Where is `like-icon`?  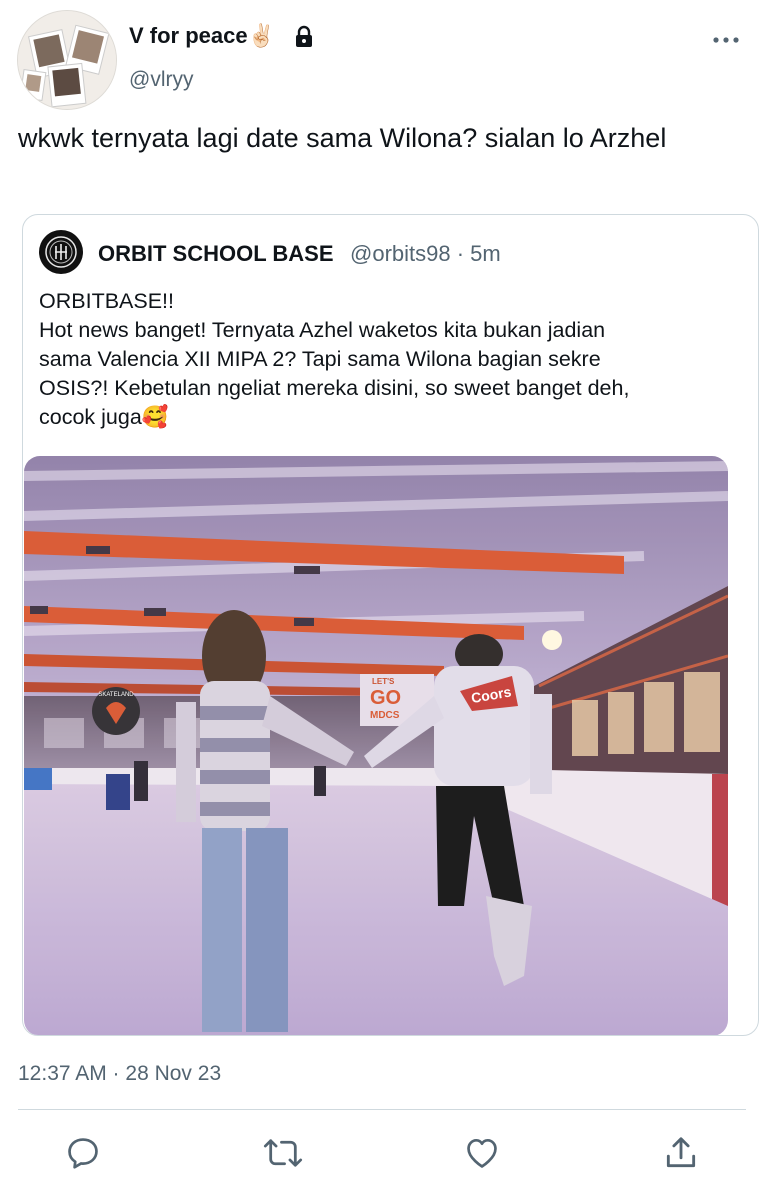 like-icon is located at coordinates (482, 1153).